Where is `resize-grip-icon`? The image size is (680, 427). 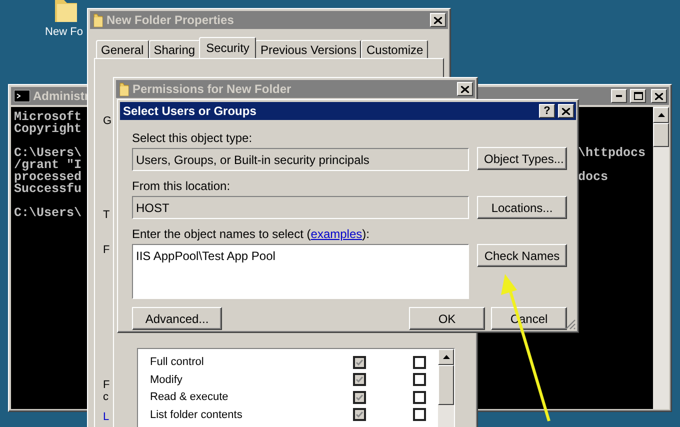
resize-grip-icon is located at coordinates (570, 324).